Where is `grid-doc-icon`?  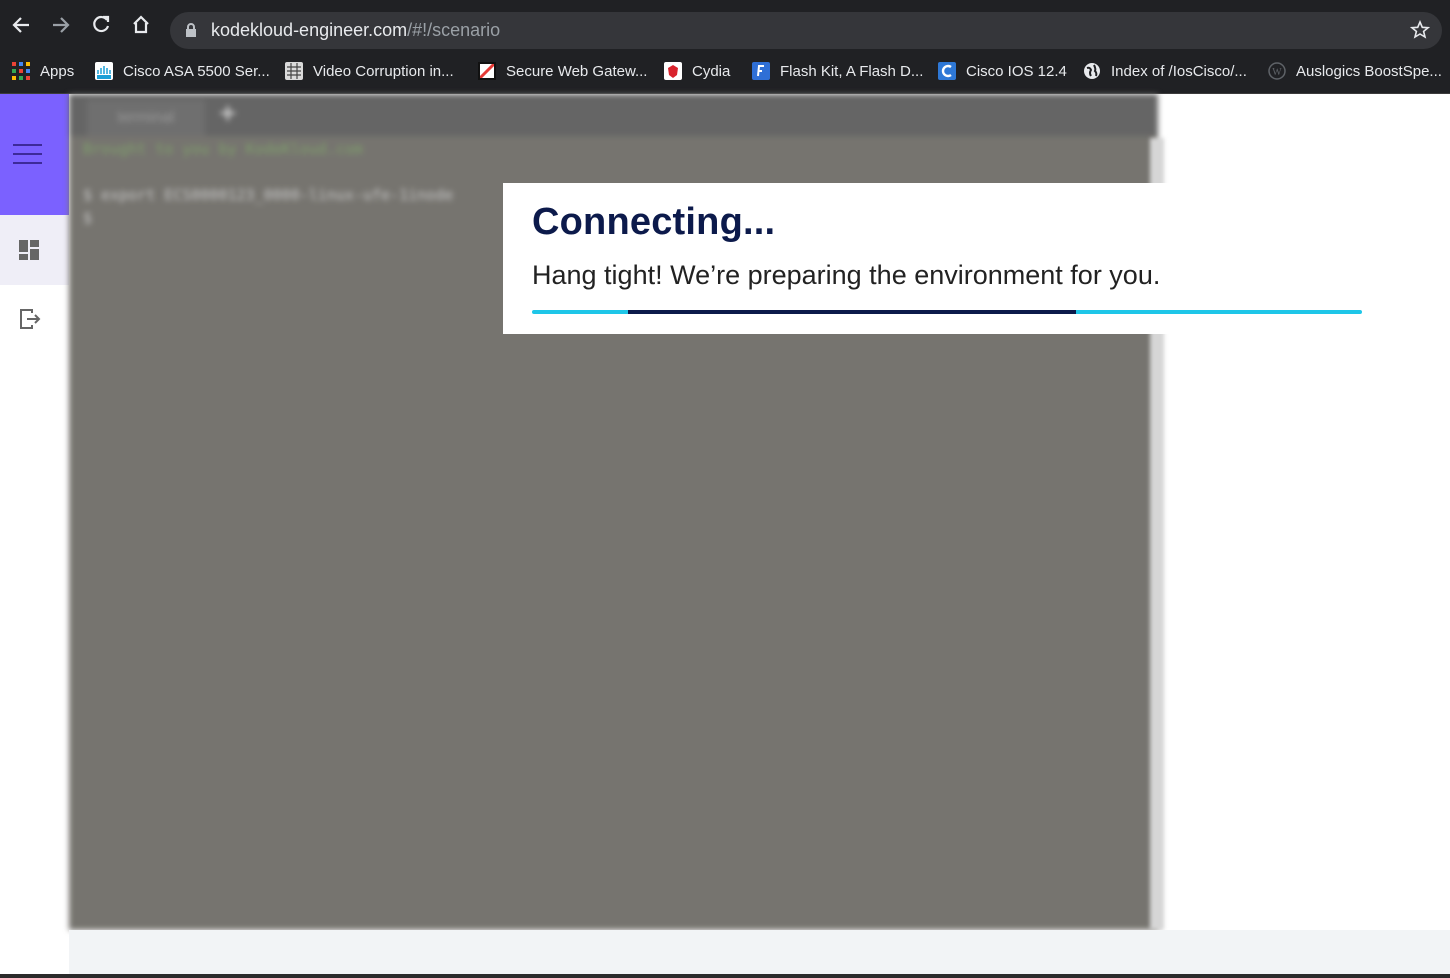
grid-doc-icon is located at coordinates (294, 71).